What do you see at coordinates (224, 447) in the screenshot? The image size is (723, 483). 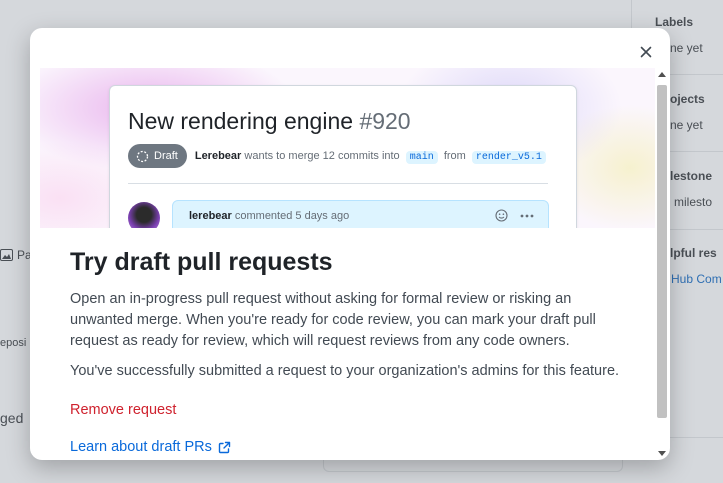 I see `link-external-icon` at bounding box center [224, 447].